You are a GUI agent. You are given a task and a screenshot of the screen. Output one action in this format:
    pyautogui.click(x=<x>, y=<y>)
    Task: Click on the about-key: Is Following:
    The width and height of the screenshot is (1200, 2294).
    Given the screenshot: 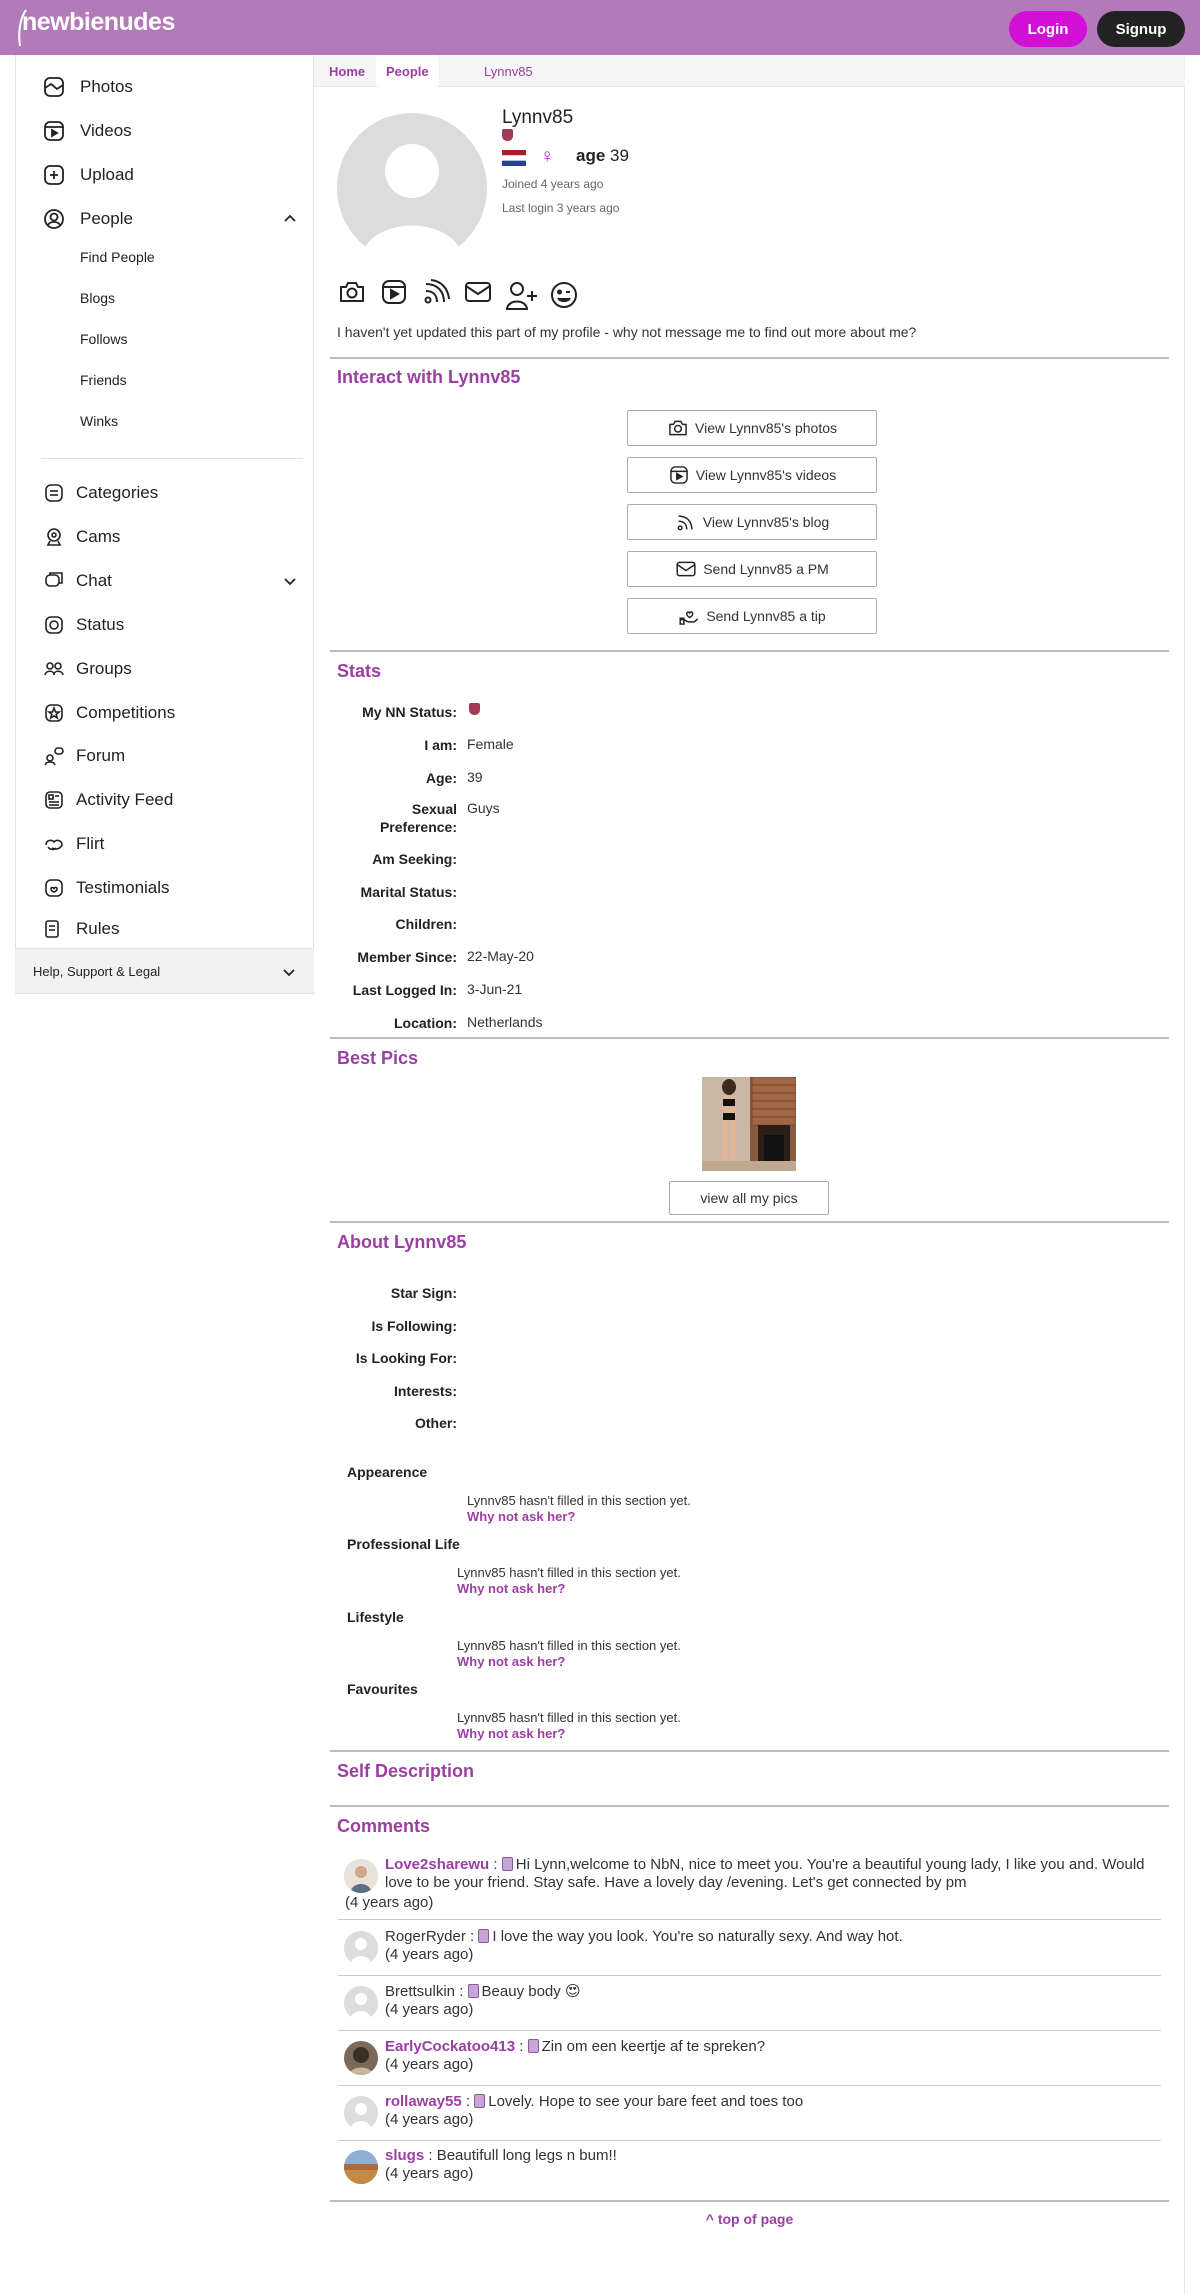 What is the action you would take?
    pyautogui.click(x=414, y=1326)
    